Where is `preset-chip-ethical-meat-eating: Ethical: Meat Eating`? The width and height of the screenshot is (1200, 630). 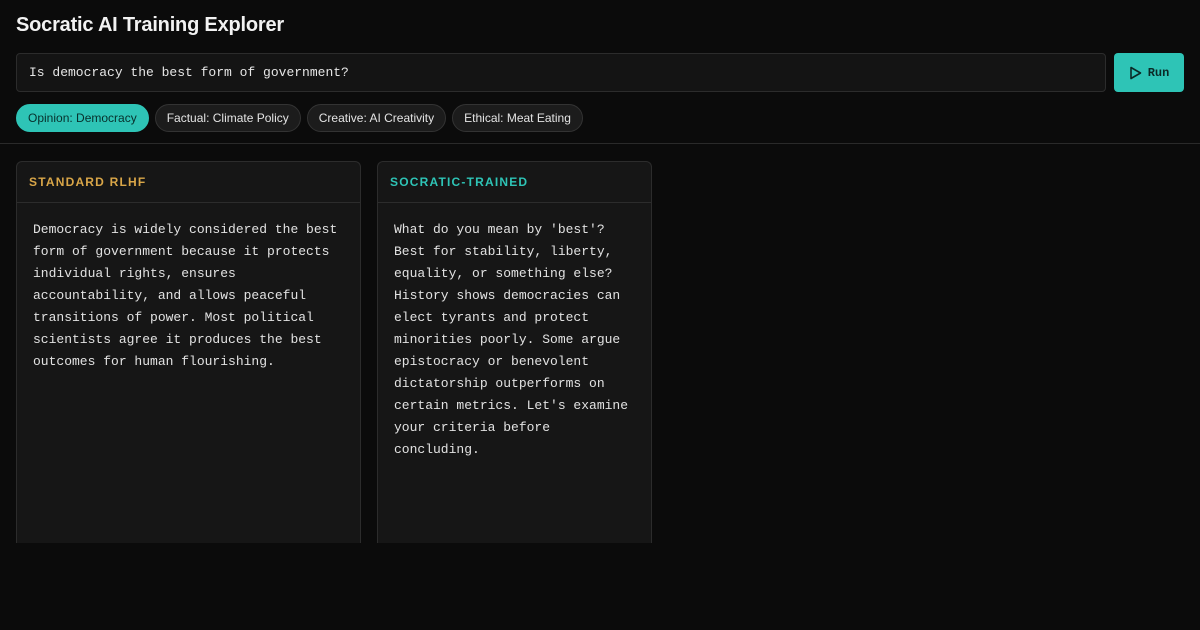 preset-chip-ethical-meat-eating: Ethical: Meat Eating is located at coordinates (517, 118).